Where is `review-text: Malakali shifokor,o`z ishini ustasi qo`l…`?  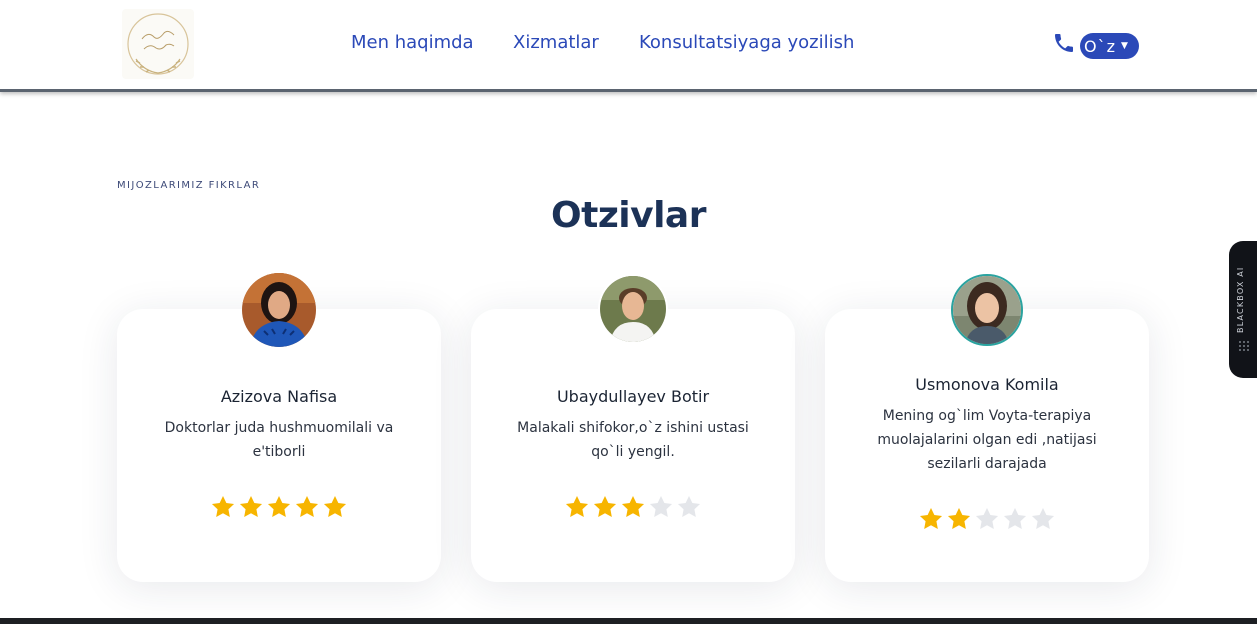
review-text: Malakali shifokor,o`z ishini ustasi qo`l… is located at coordinates (633, 440).